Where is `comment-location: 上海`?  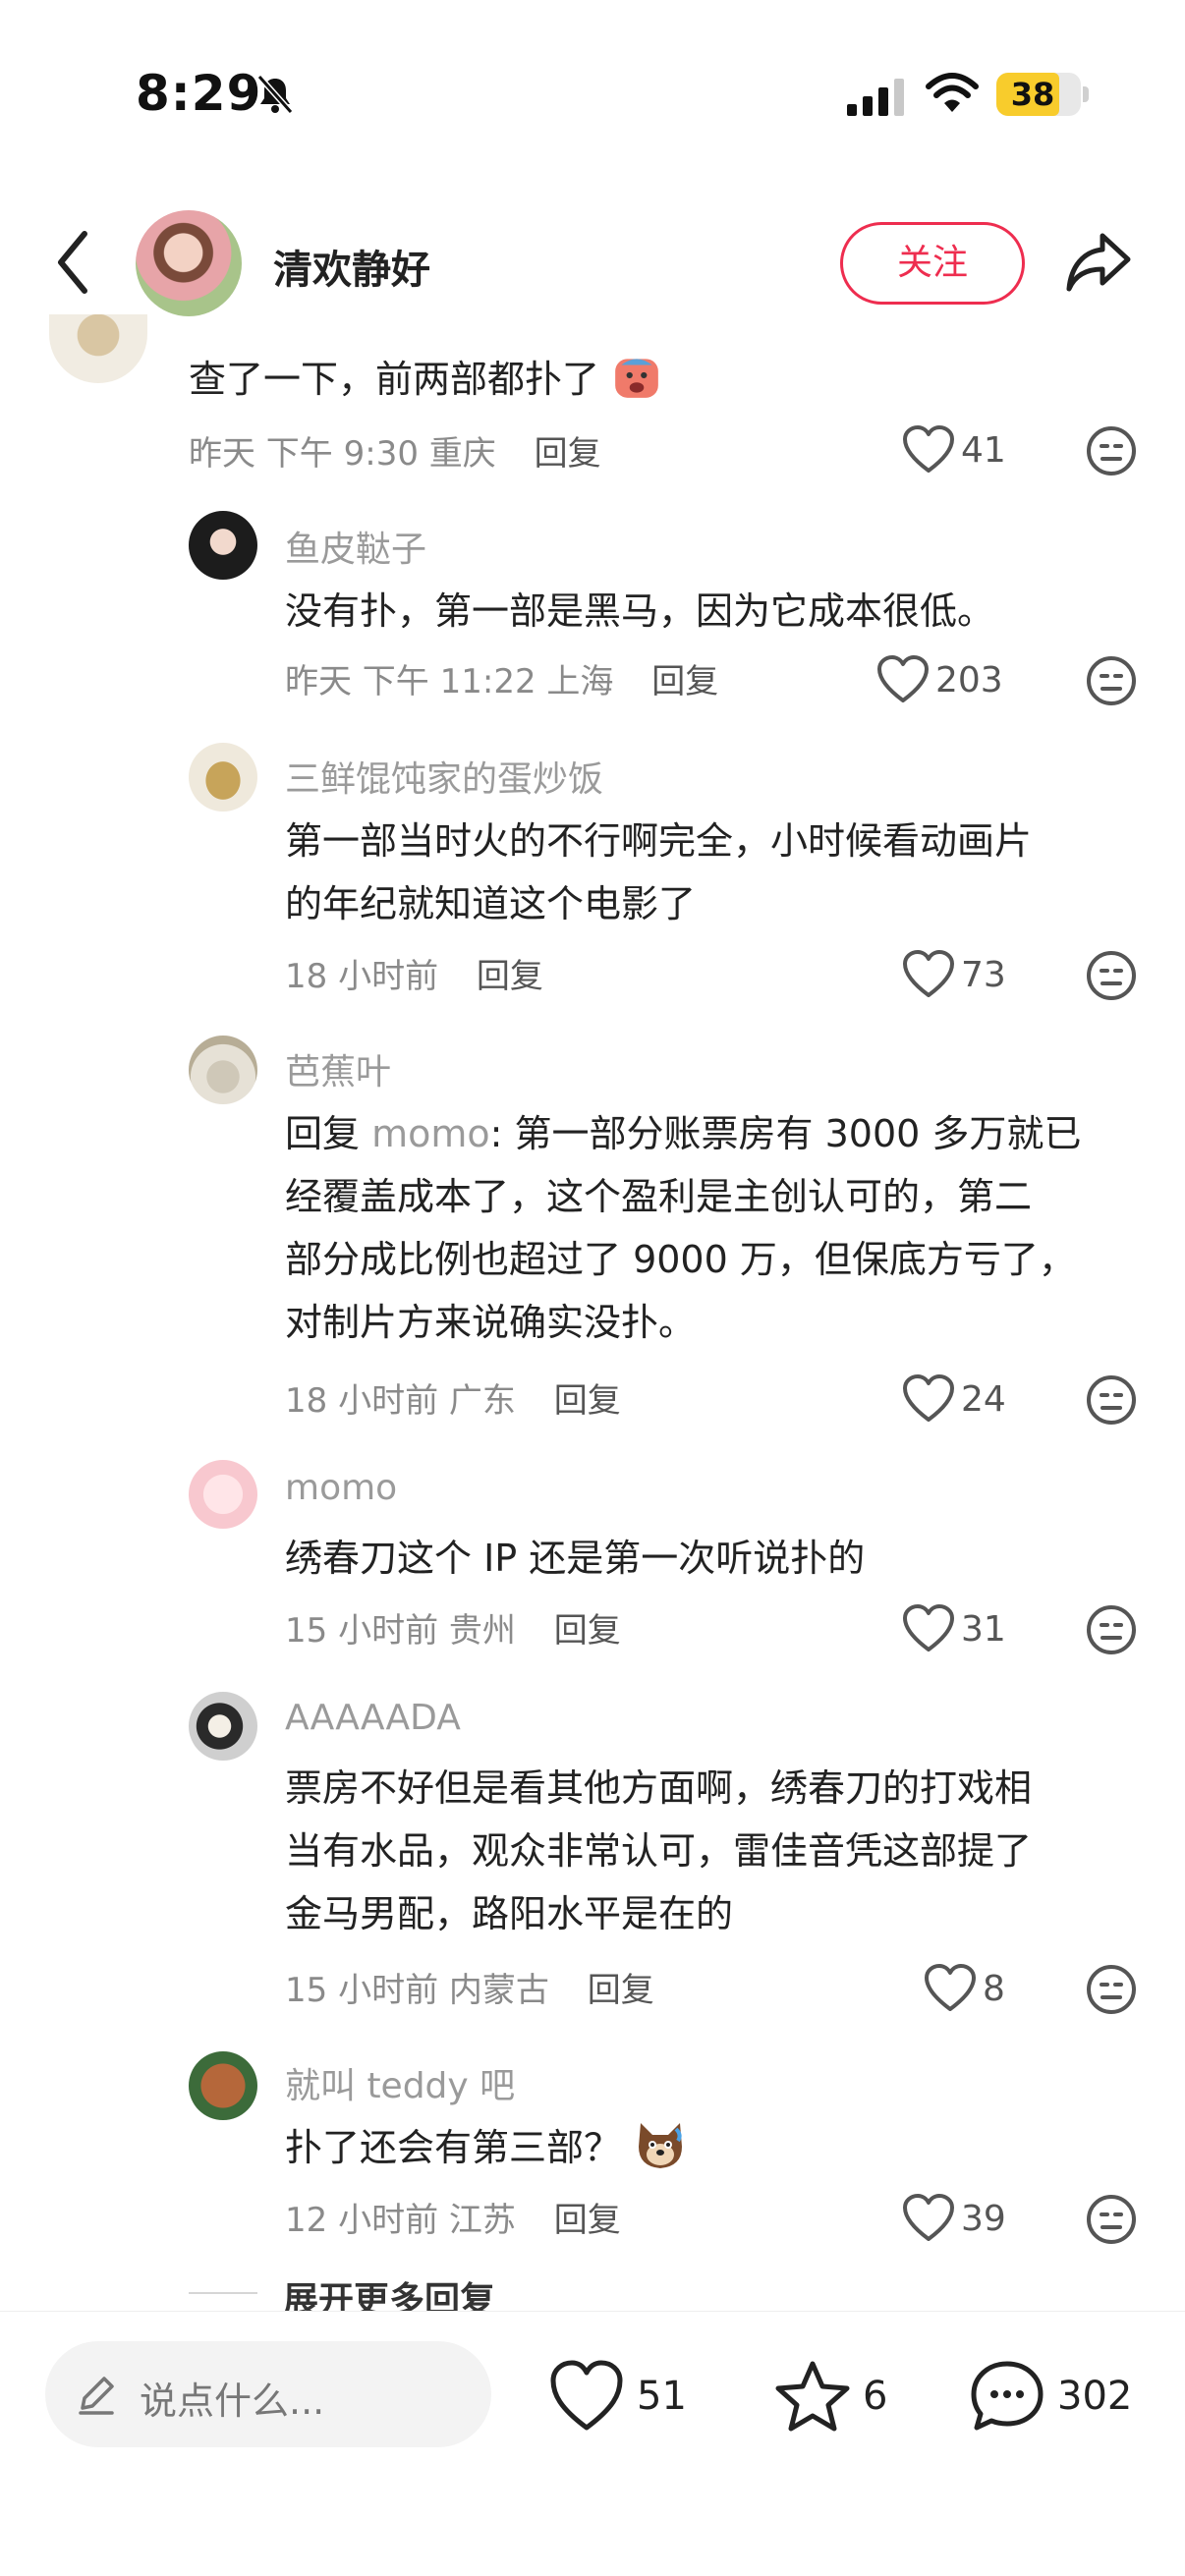 comment-location: 上海 is located at coordinates (580, 681).